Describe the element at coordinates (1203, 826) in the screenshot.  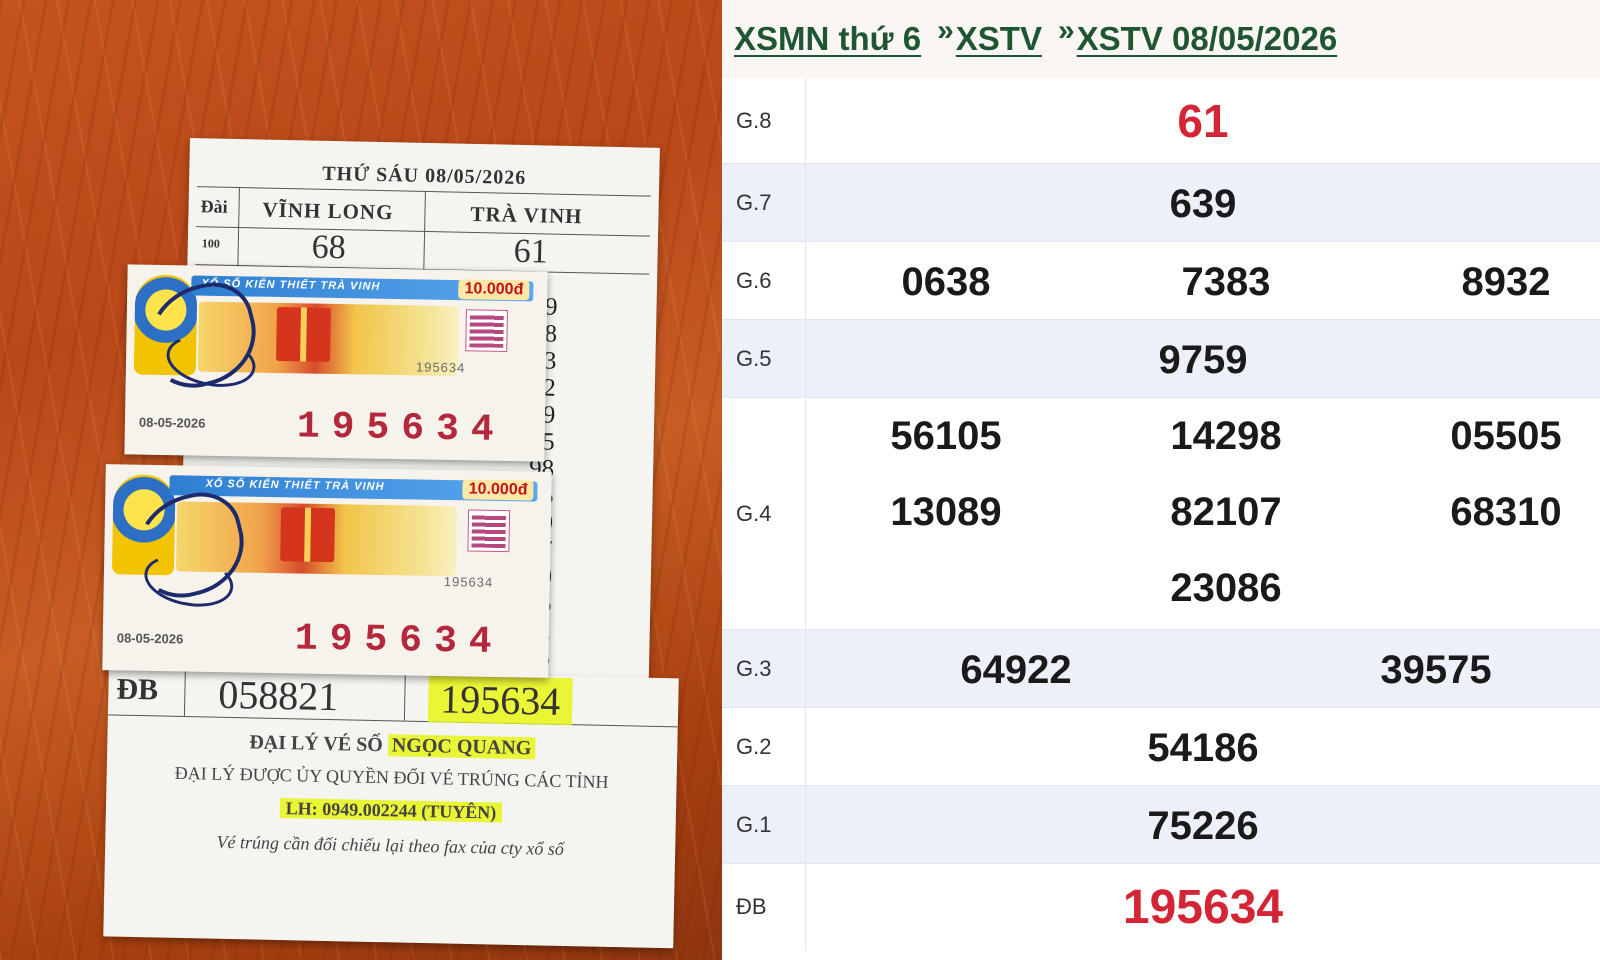
I see `prize-value: 75226` at that location.